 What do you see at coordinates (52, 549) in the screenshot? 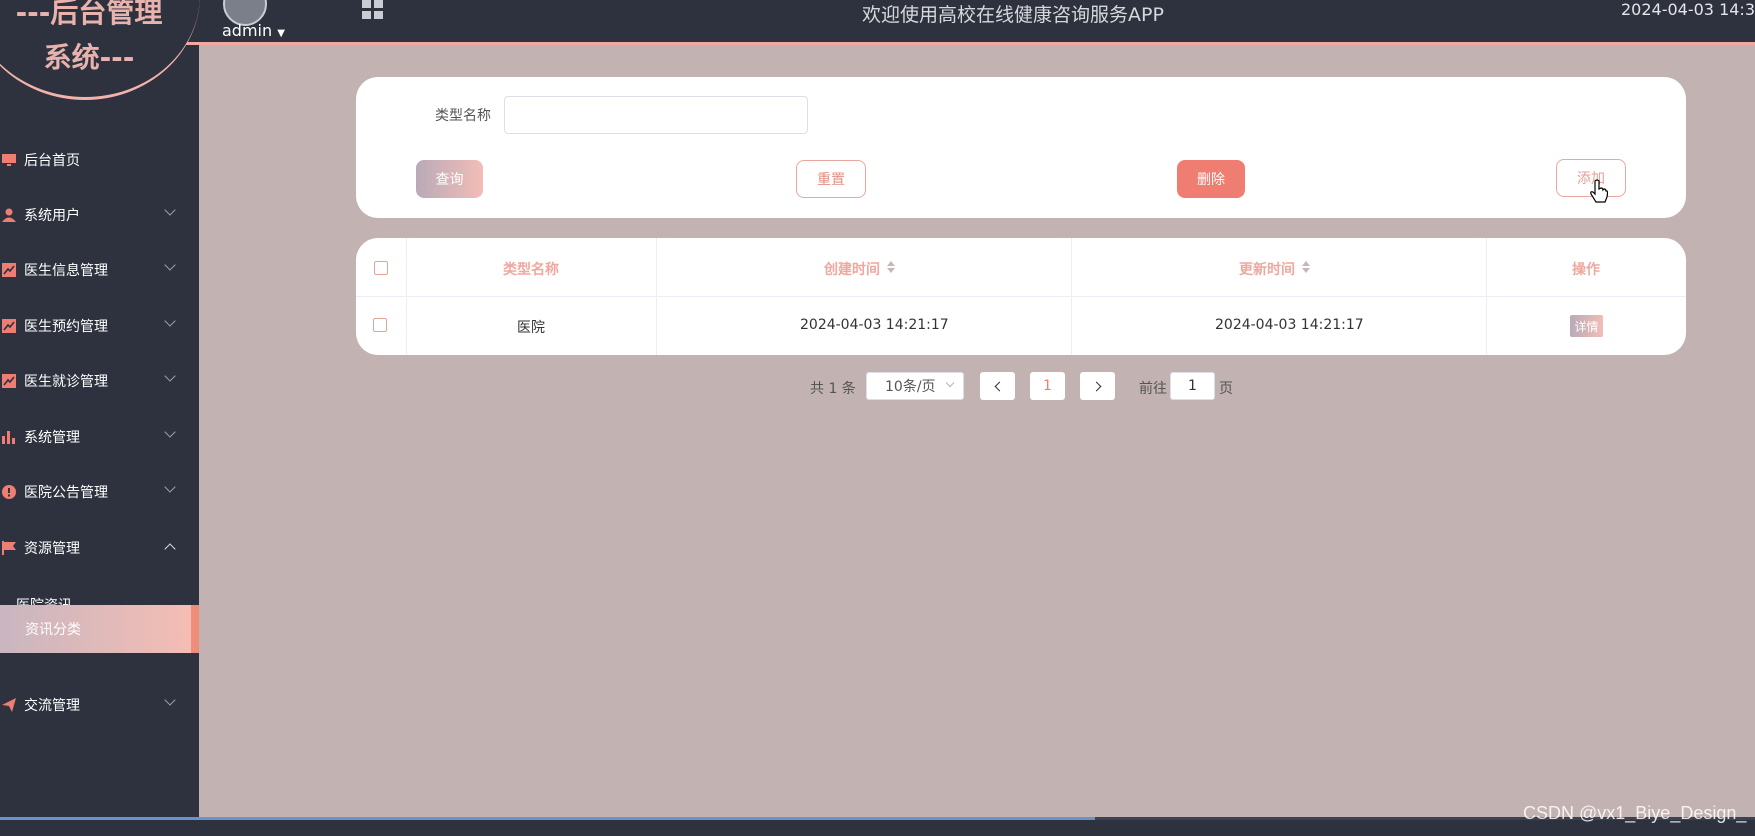
I see `sidebar-item-label: 资源管理` at bounding box center [52, 549].